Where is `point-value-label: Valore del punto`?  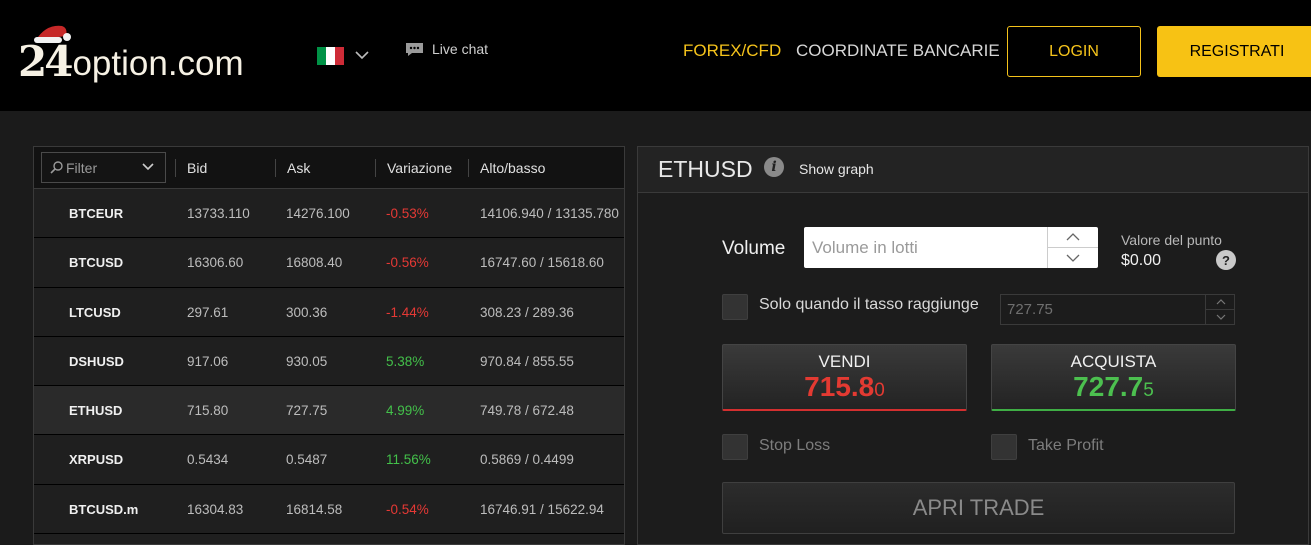 point-value-label: Valore del punto is located at coordinates (1171, 240).